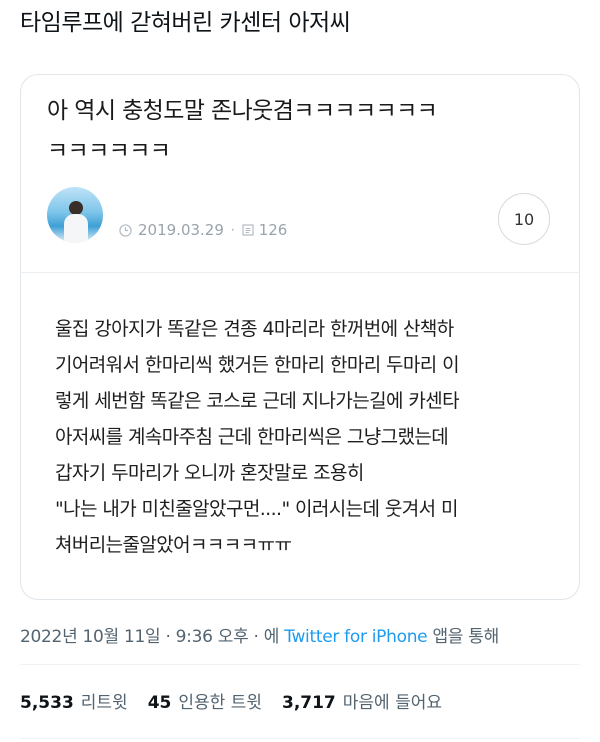 Image resolution: width=600 pixels, height=742 pixels. What do you see at coordinates (185, 23) in the screenshot?
I see `tweet-text: 타임루프에 갇혀버린 카센터 아저씨` at bounding box center [185, 23].